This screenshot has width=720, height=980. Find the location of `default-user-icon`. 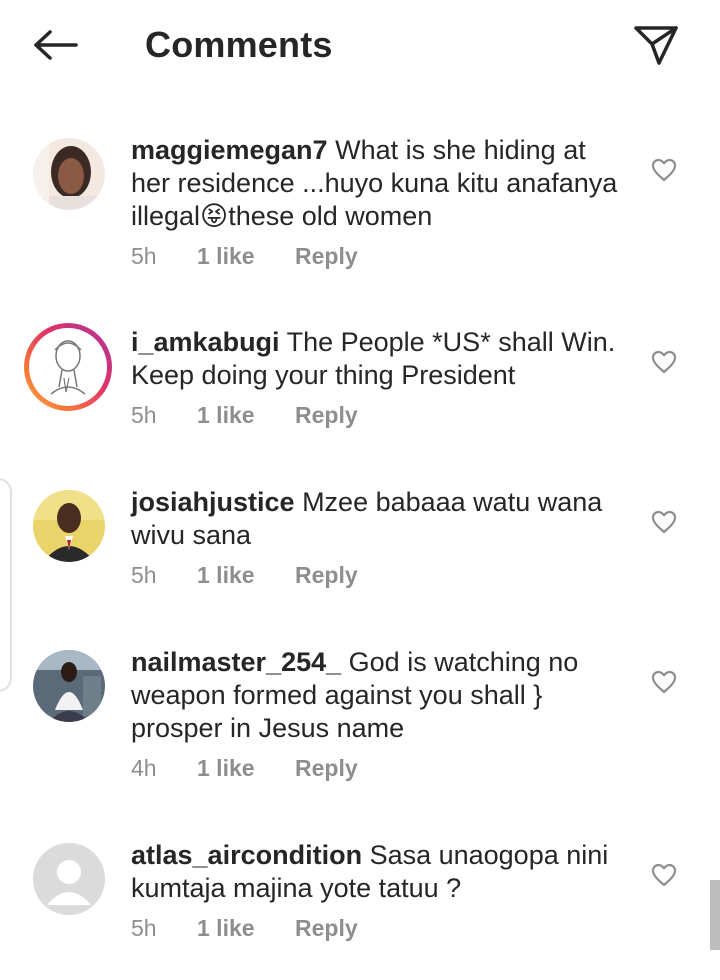

default-user-icon is located at coordinates (69, 879).